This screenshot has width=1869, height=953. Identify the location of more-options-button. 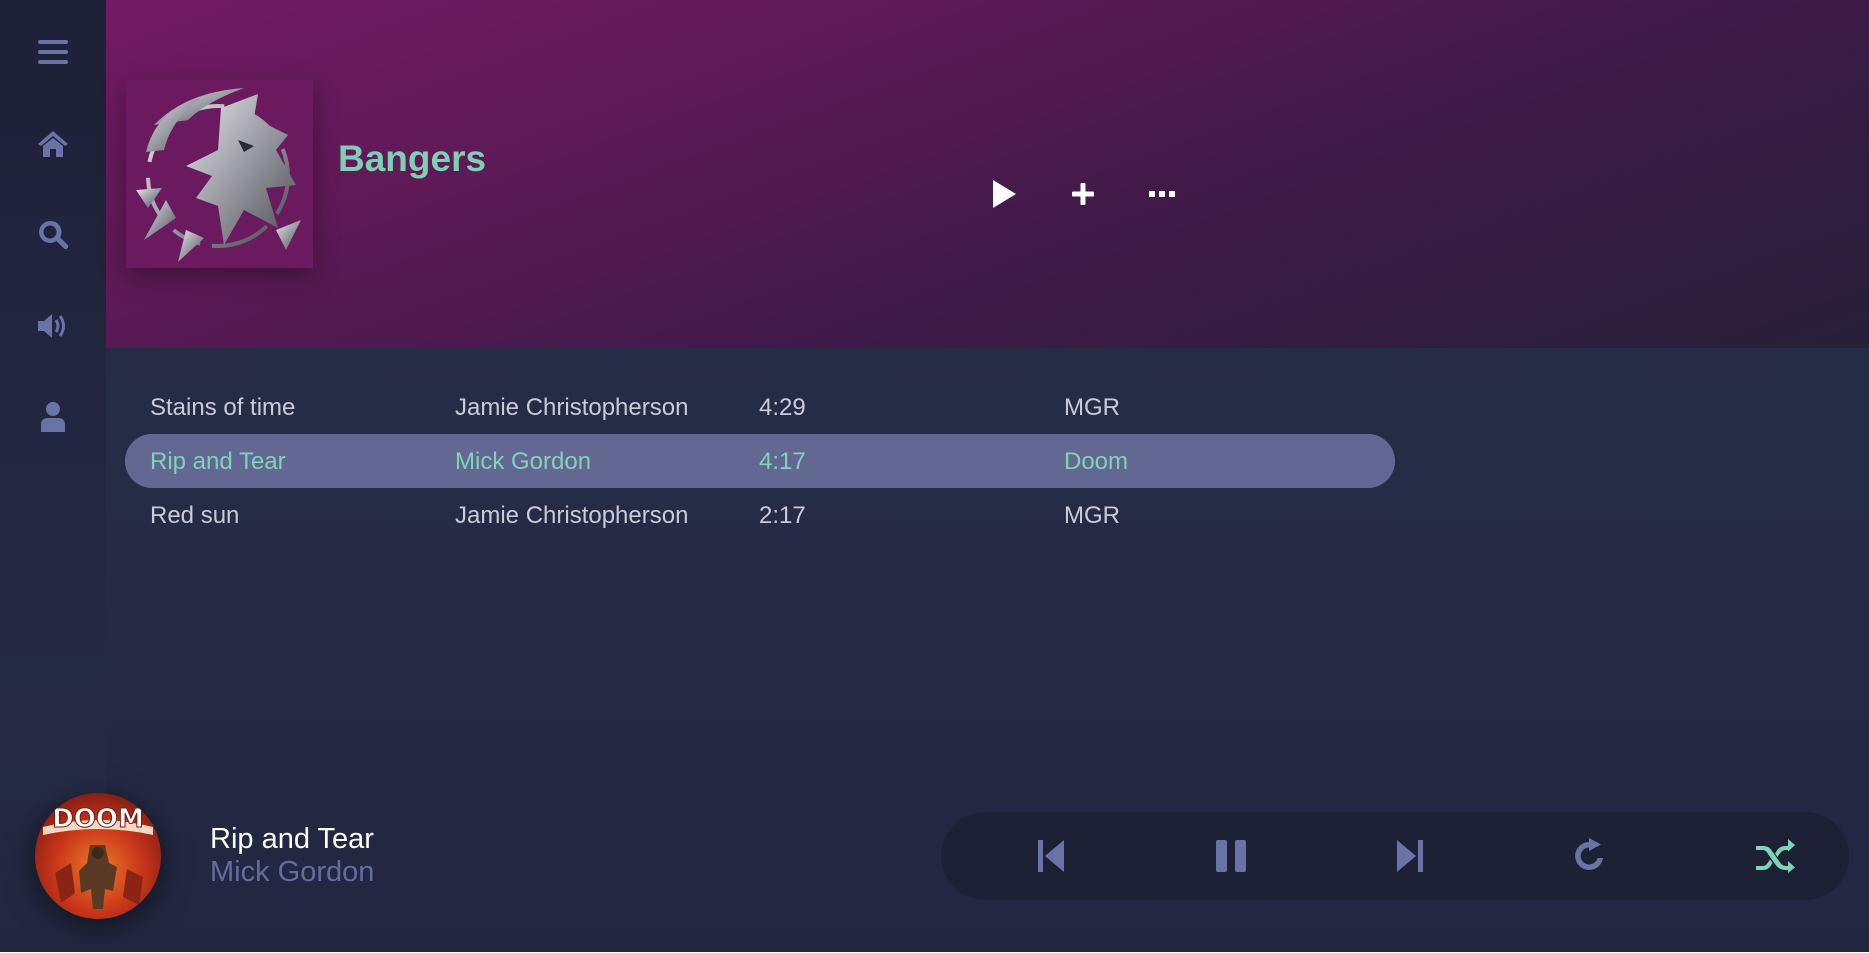
(1162, 194).